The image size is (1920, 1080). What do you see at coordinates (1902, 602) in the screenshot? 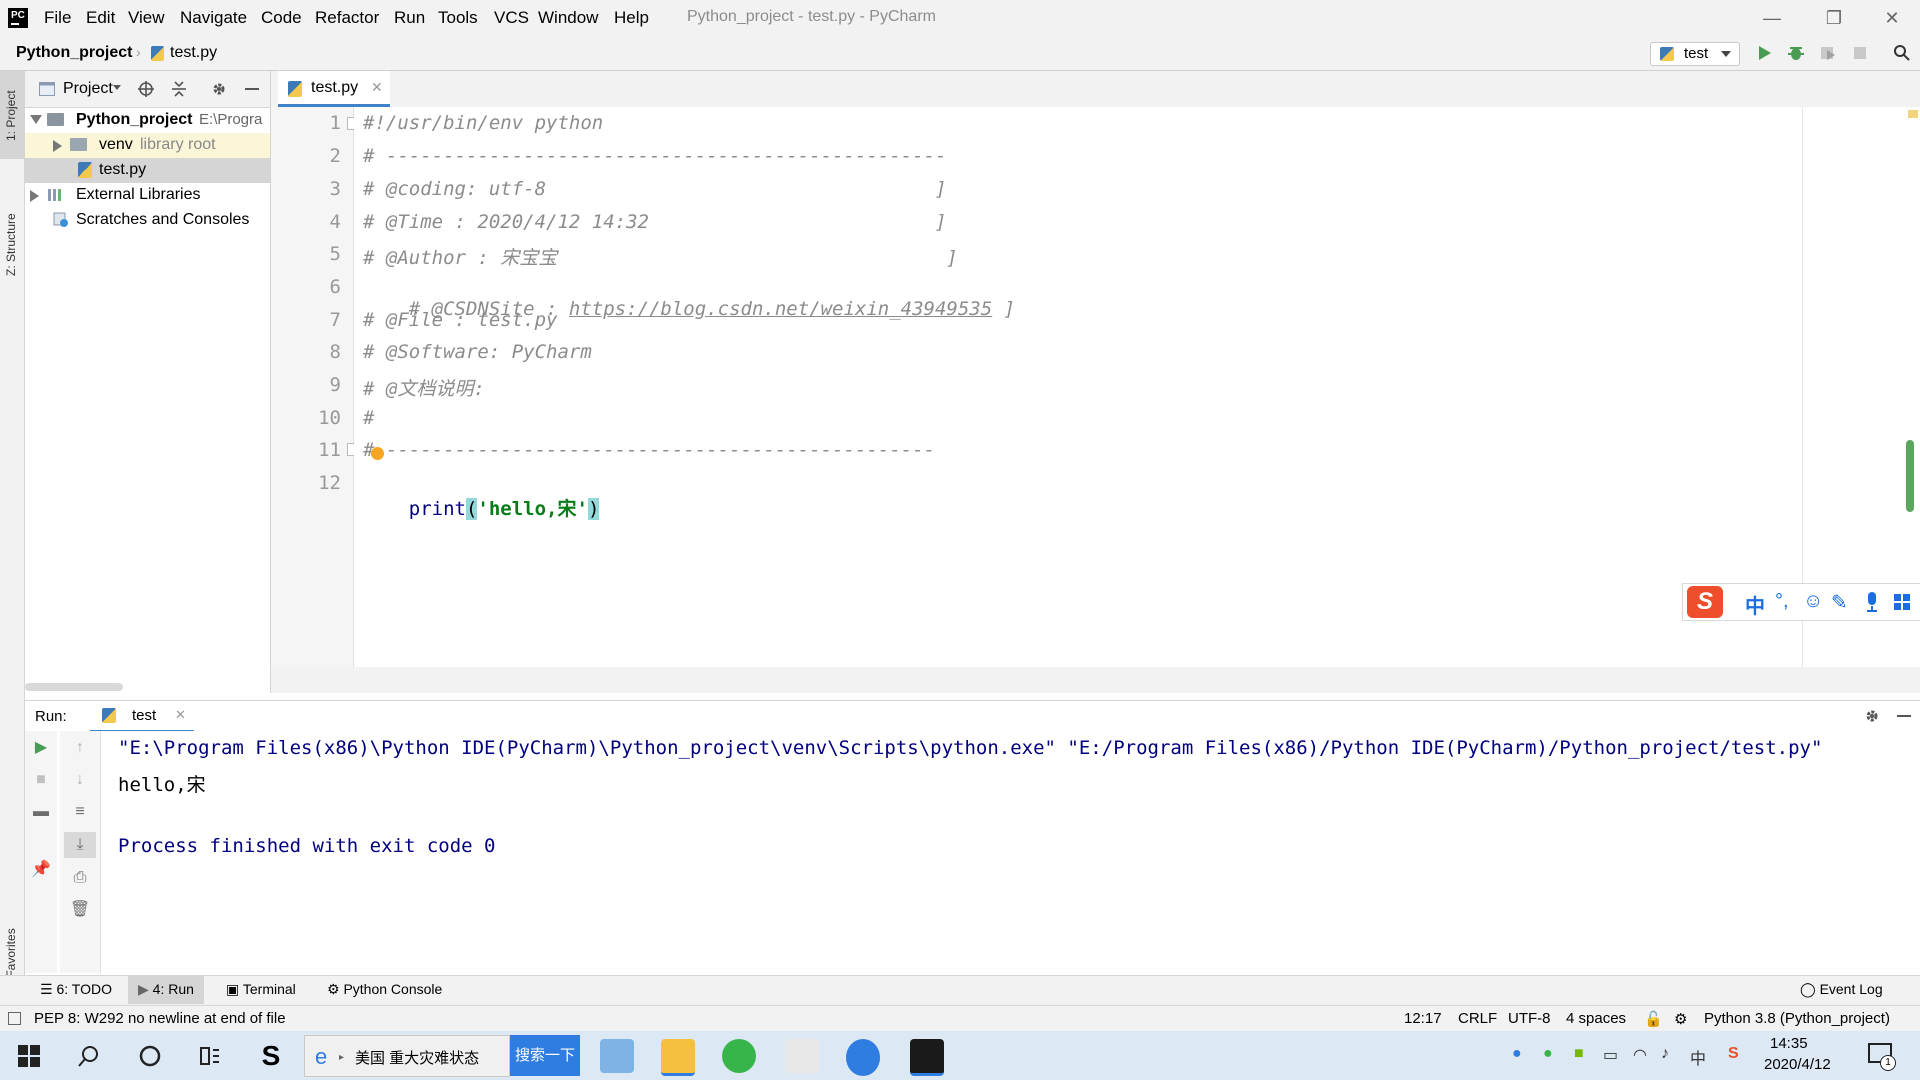
I see `toolbox-grid-icon` at bounding box center [1902, 602].